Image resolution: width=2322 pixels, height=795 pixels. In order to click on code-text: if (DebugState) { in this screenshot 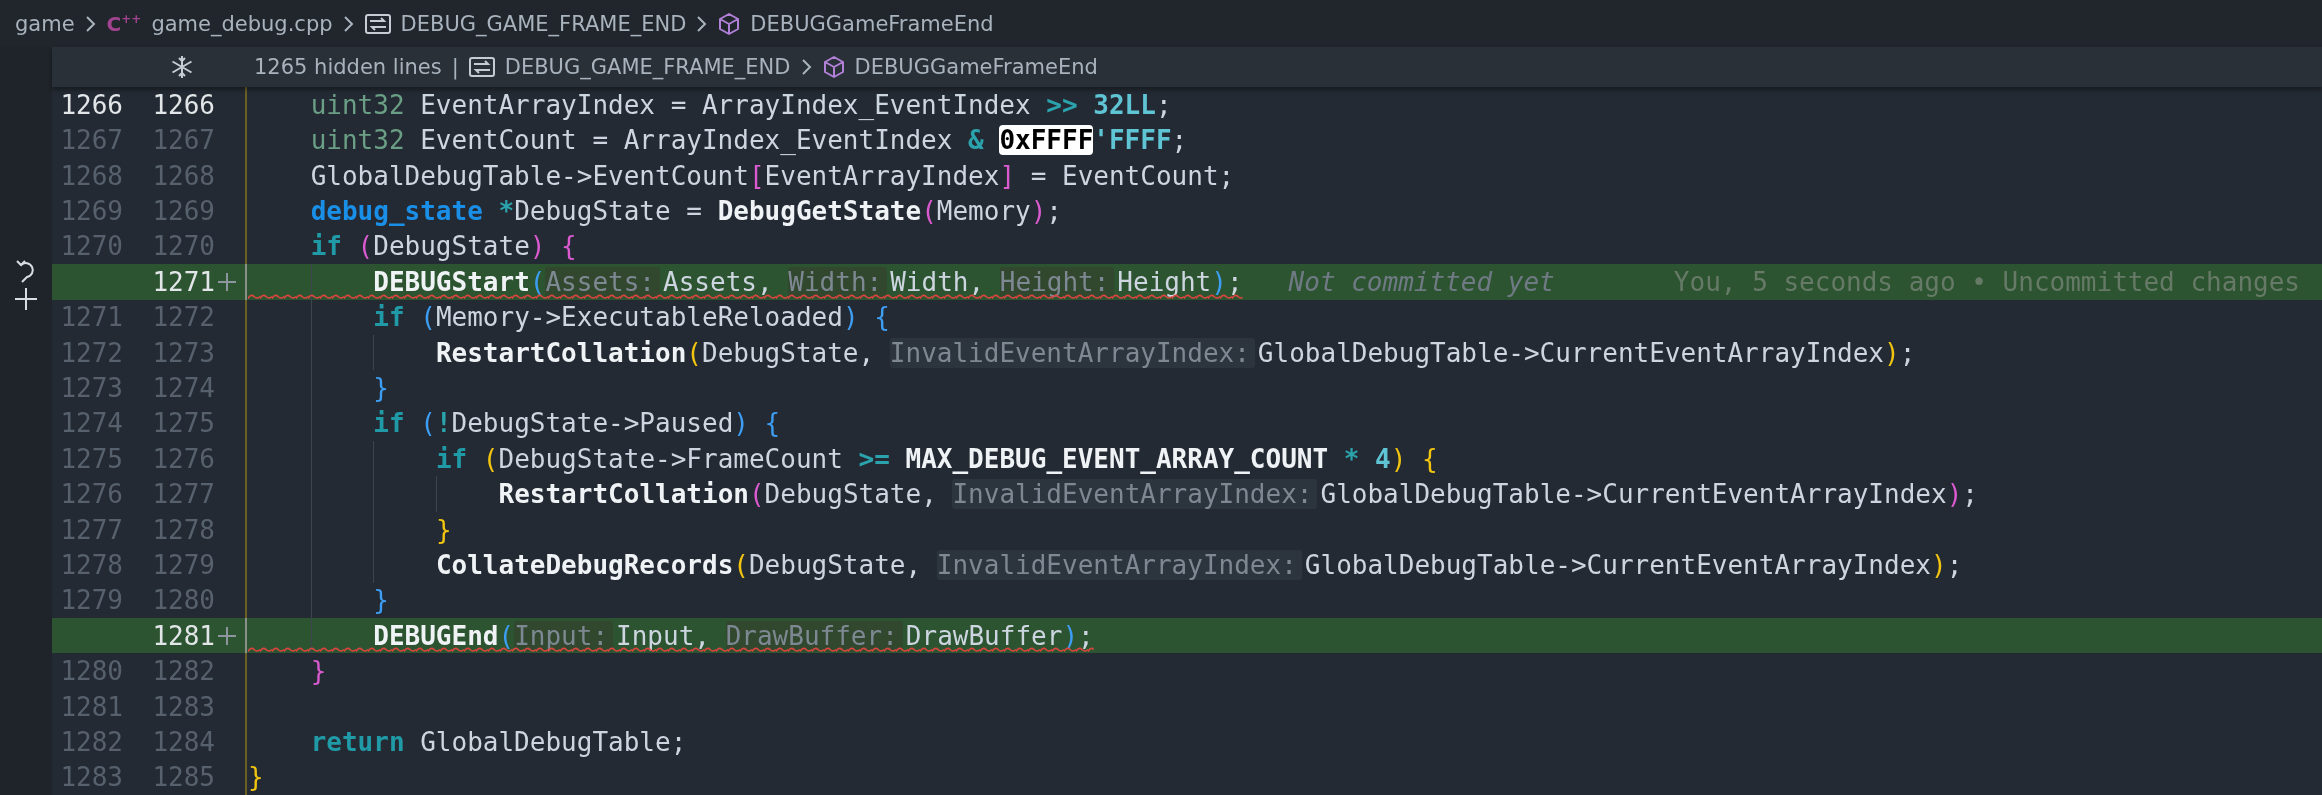, I will do `click(443, 246)`.